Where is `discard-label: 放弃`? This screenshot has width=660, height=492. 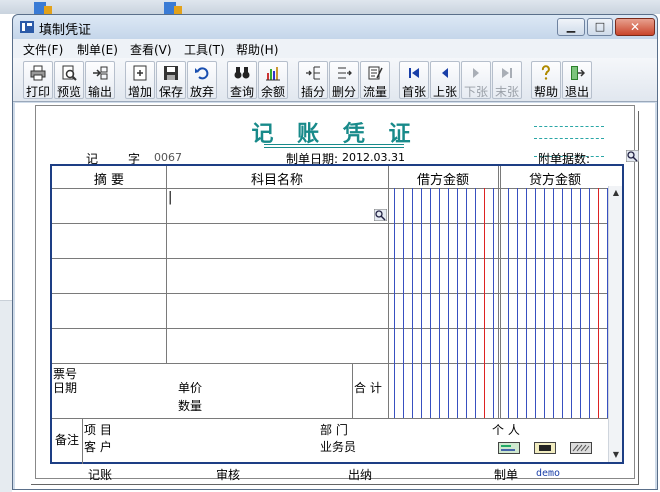 discard-label: 放弃 is located at coordinates (201, 92).